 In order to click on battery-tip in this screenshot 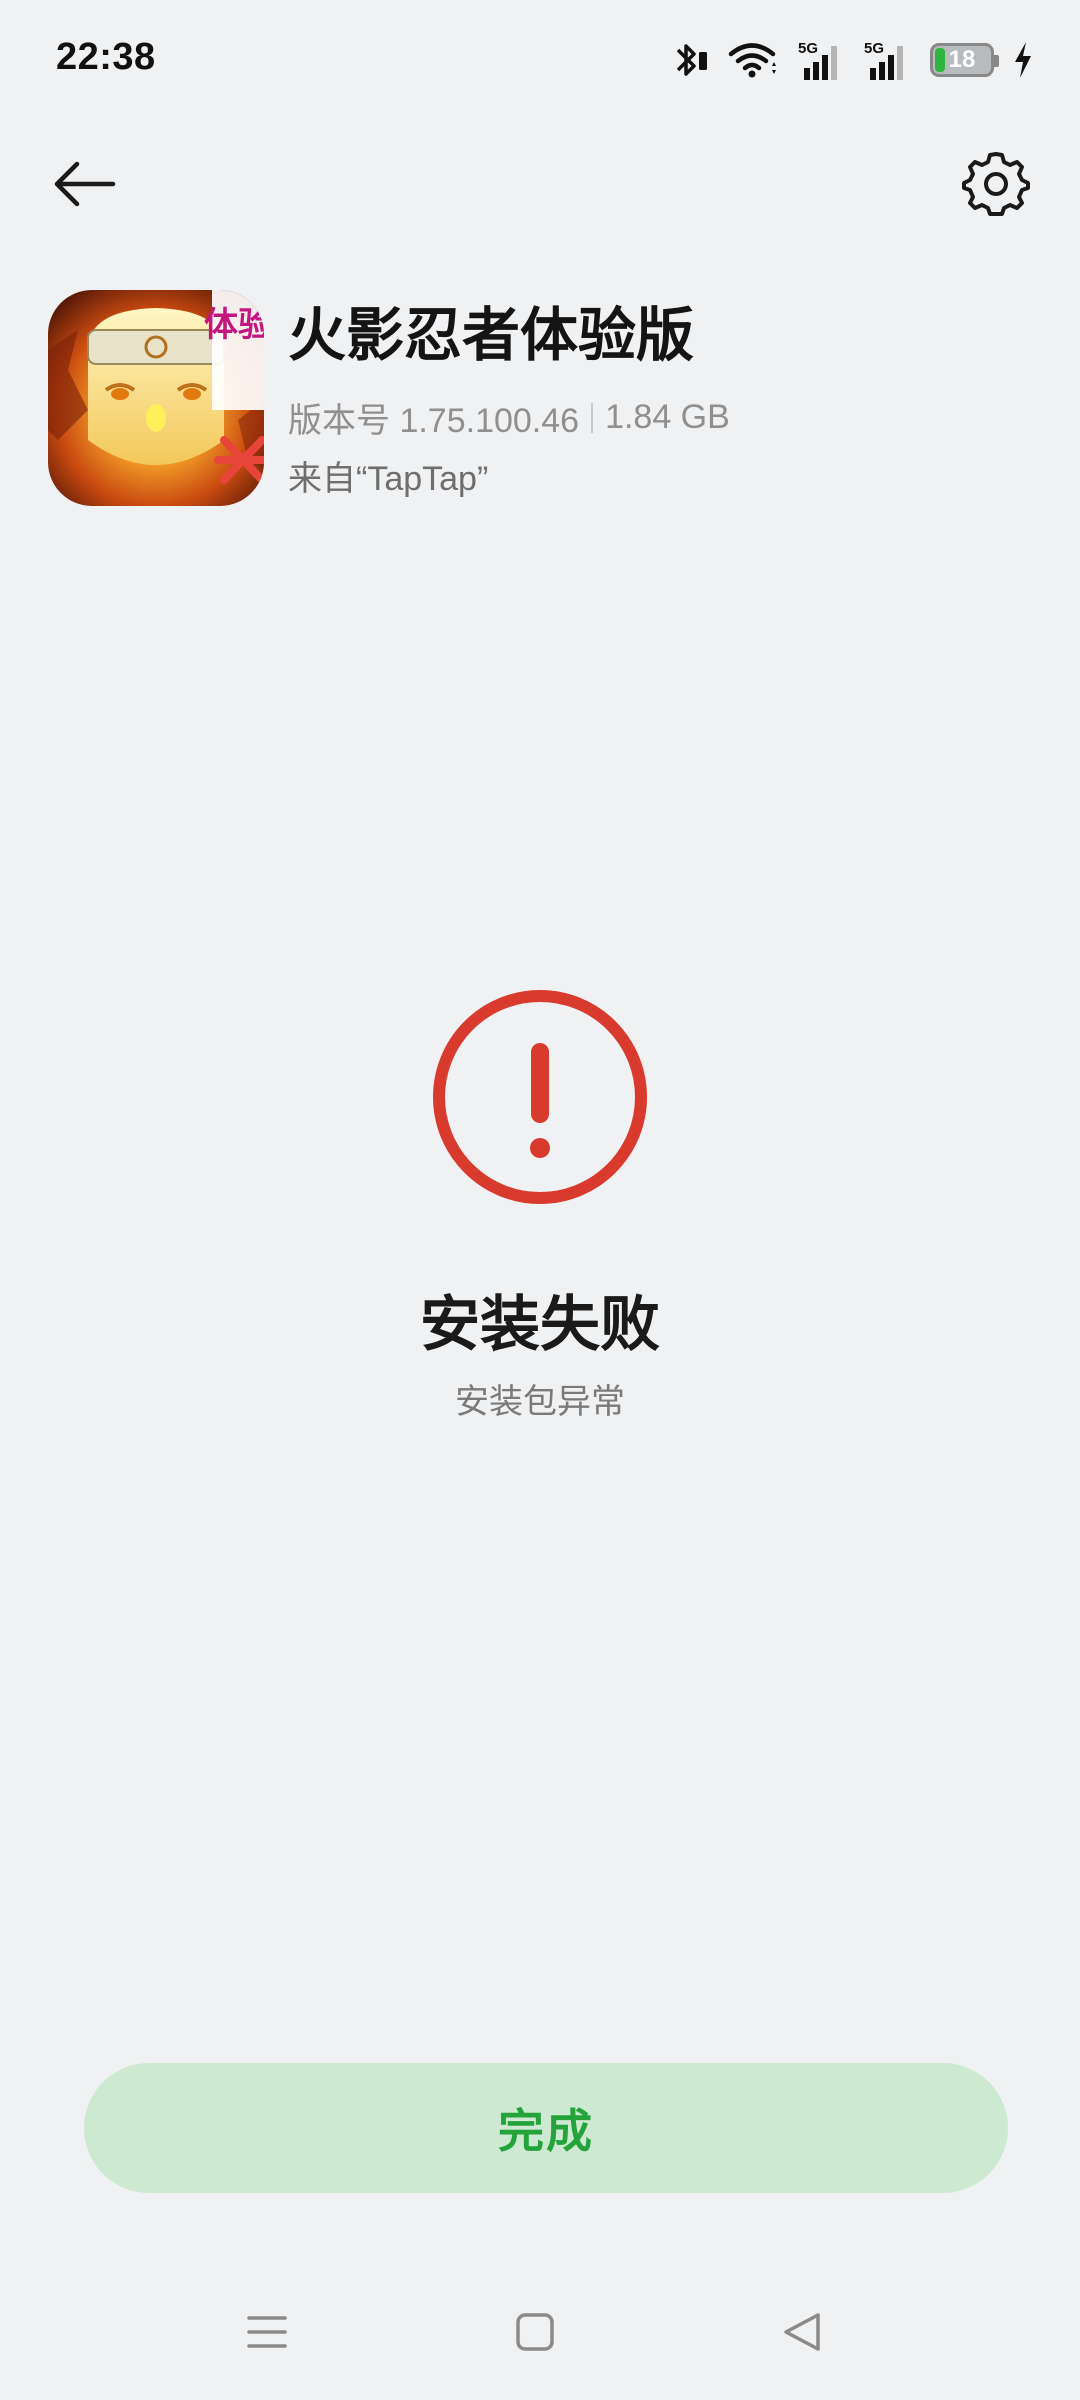, I will do `click(996, 61)`.